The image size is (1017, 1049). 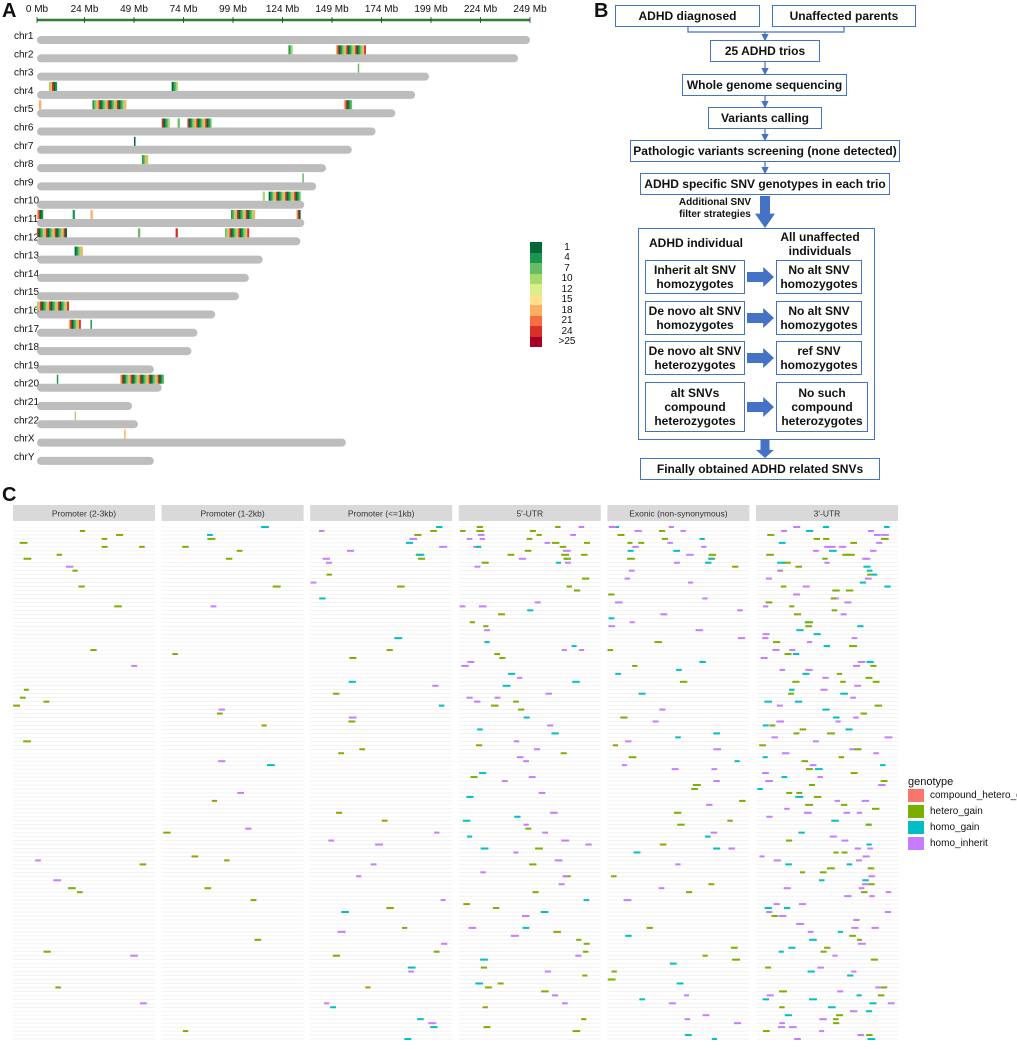 I want to click on row4-left-line3: heterozygotes, so click(x=695, y=421).